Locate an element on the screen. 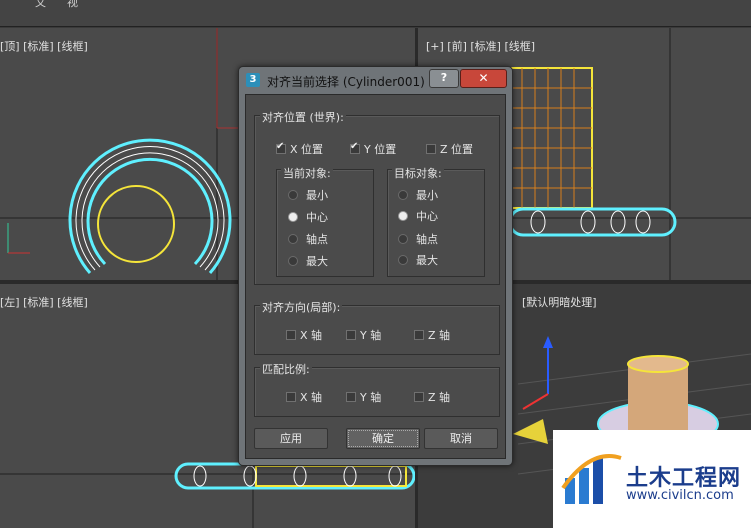  close-button: ✕ is located at coordinates (483, 78).